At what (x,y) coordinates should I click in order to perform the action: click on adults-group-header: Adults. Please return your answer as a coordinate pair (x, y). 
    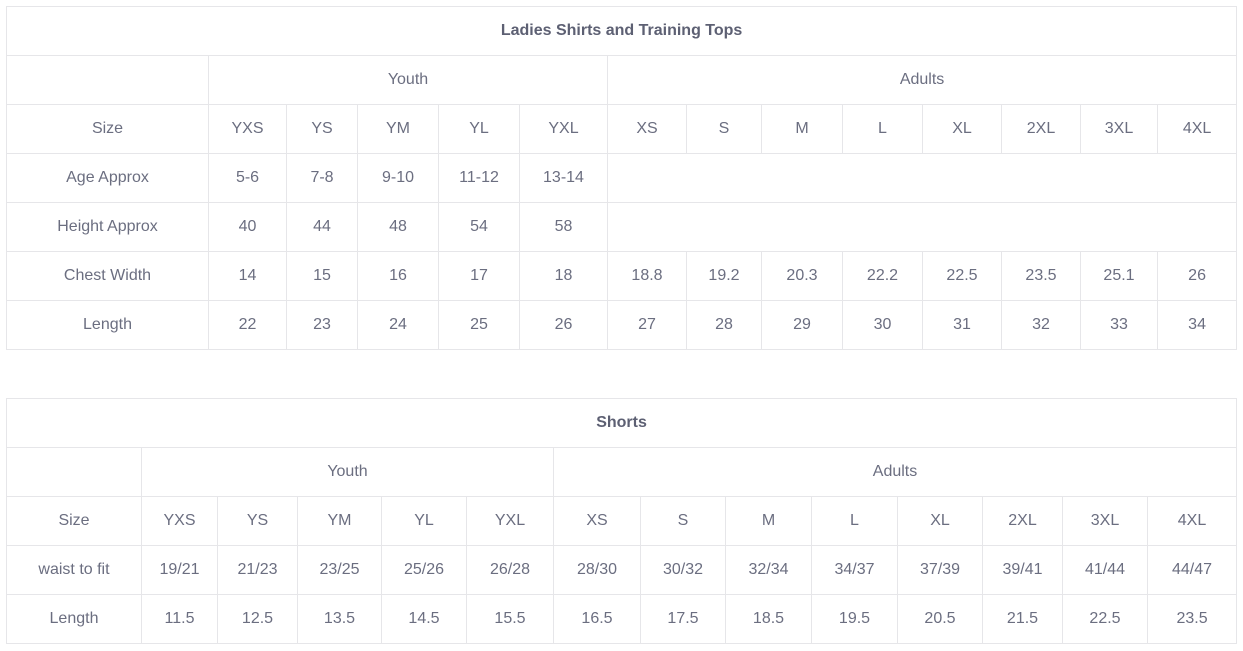
    Looking at the image, I should click on (922, 80).